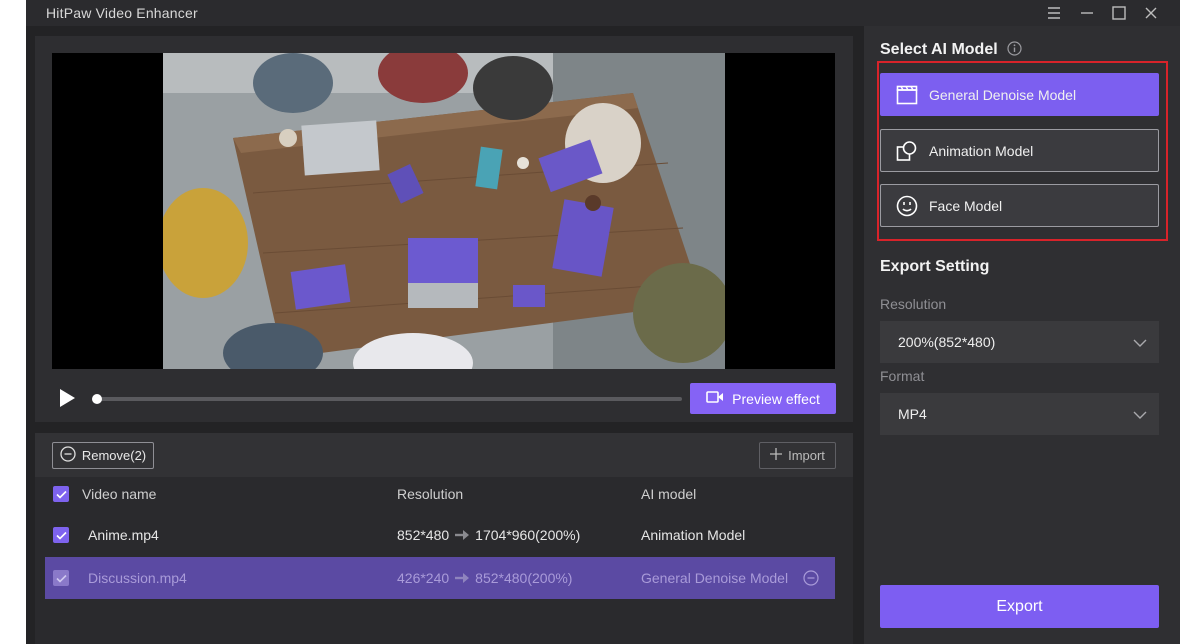 This screenshot has width=1200, height=644. Describe the element at coordinates (61, 494) in the screenshot. I see `select-all-checkbox` at that location.